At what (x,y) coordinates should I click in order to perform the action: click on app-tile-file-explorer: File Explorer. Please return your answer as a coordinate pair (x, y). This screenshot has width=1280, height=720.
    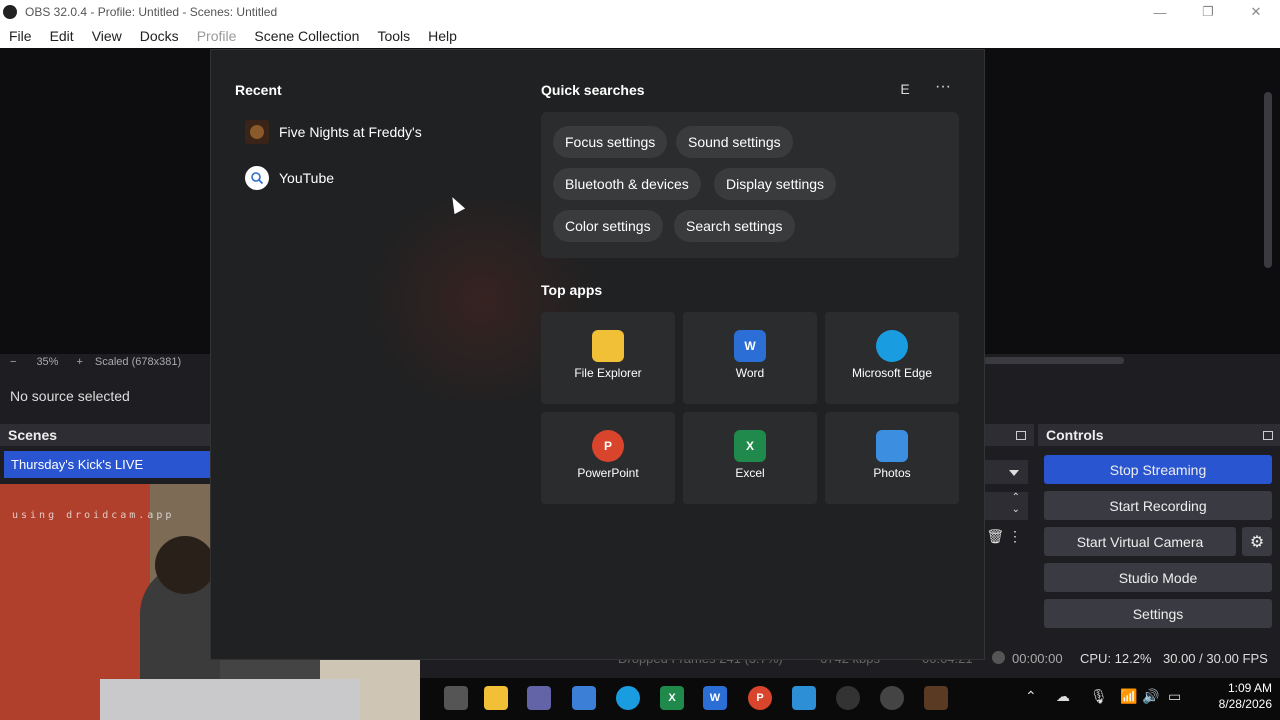
    Looking at the image, I should click on (608, 358).